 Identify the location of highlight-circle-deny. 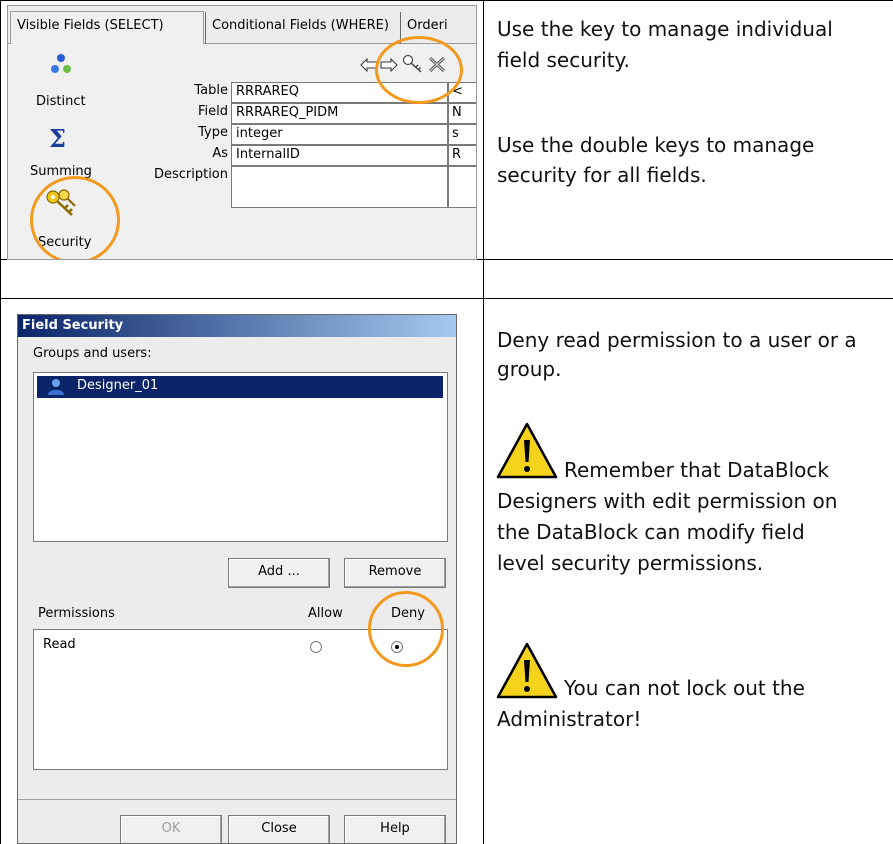
(406, 629).